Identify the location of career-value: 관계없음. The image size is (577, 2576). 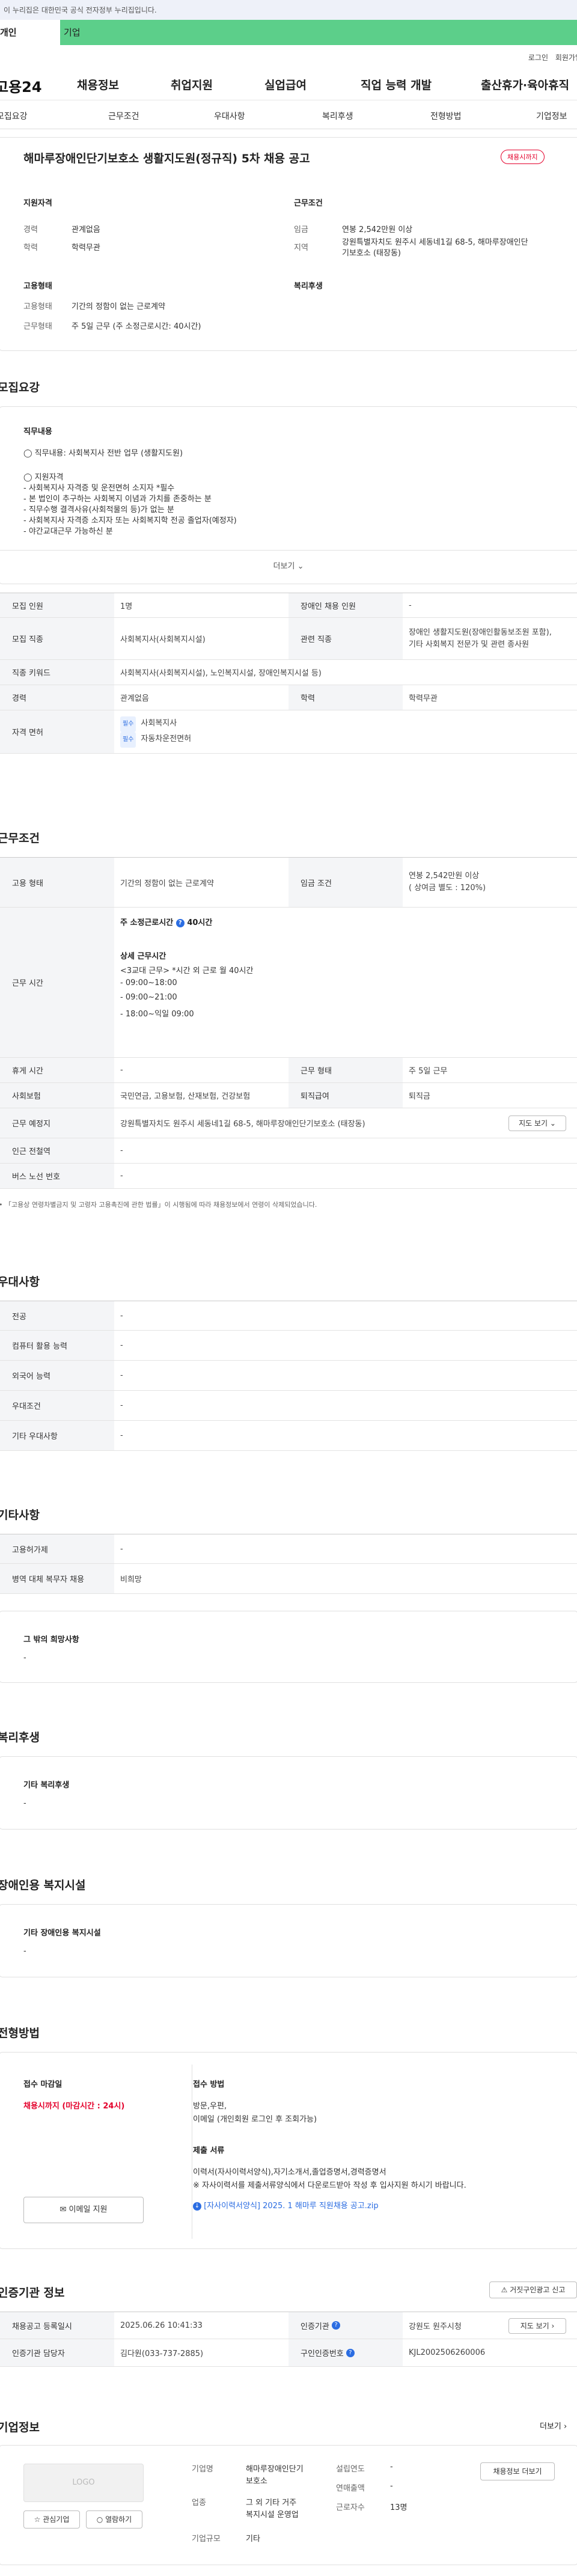
(86, 229).